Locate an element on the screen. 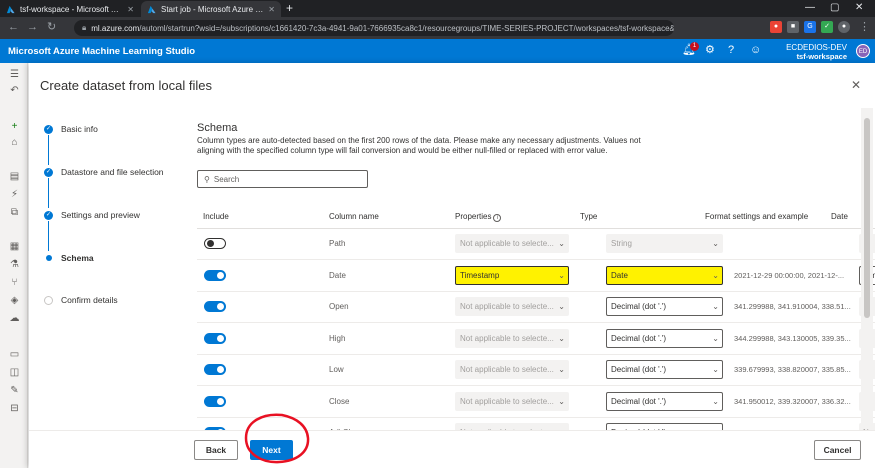  linked-services-icon: ⊟ is located at coordinates (14, 408).